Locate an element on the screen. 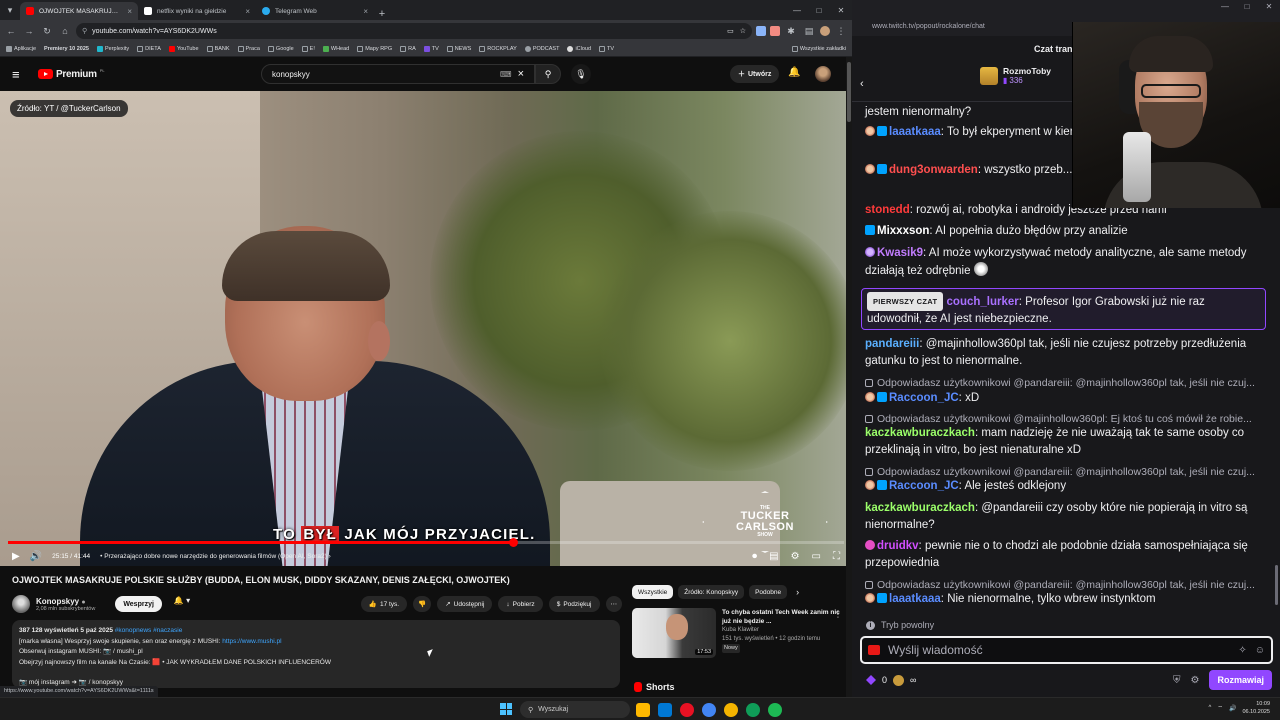 The width and height of the screenshot is (1280, 720). reading-list-icon: ▤ is located at coordinates (809, 31).